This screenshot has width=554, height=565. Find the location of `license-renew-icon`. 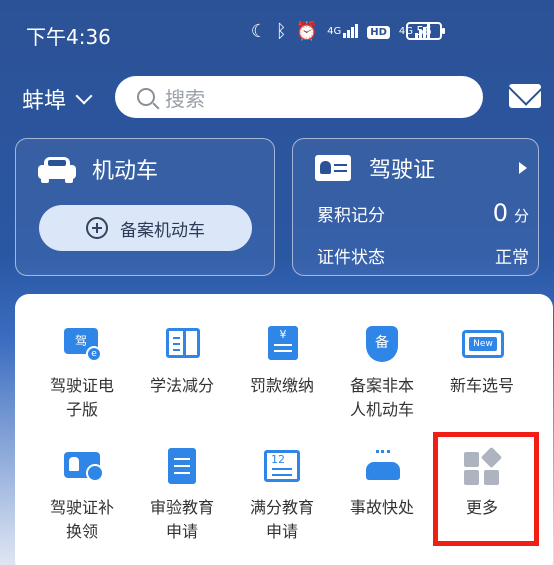

license-renew-icon is located at coordinates (83, 466).